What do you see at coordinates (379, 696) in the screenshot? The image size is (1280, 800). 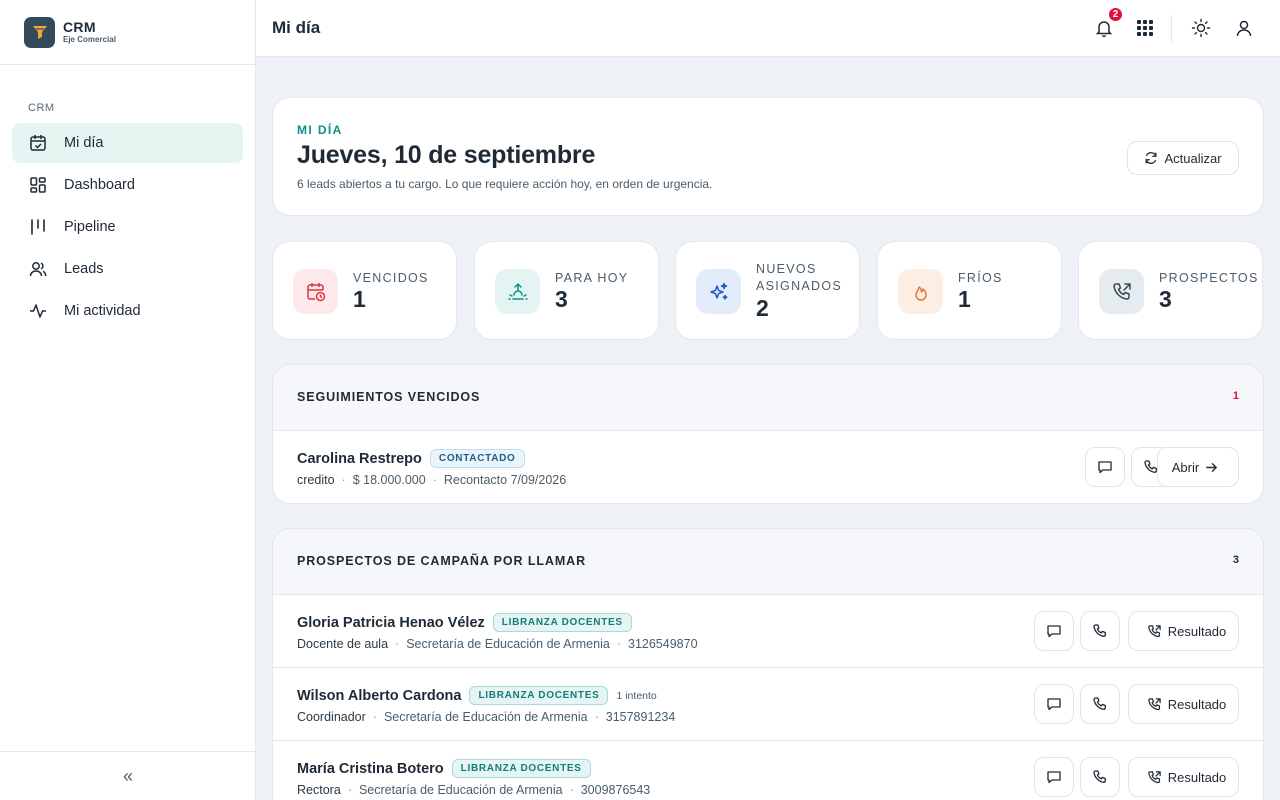 I see `prospect-name: Wilson Alberto Cardona` at bounding box center [379, 696].